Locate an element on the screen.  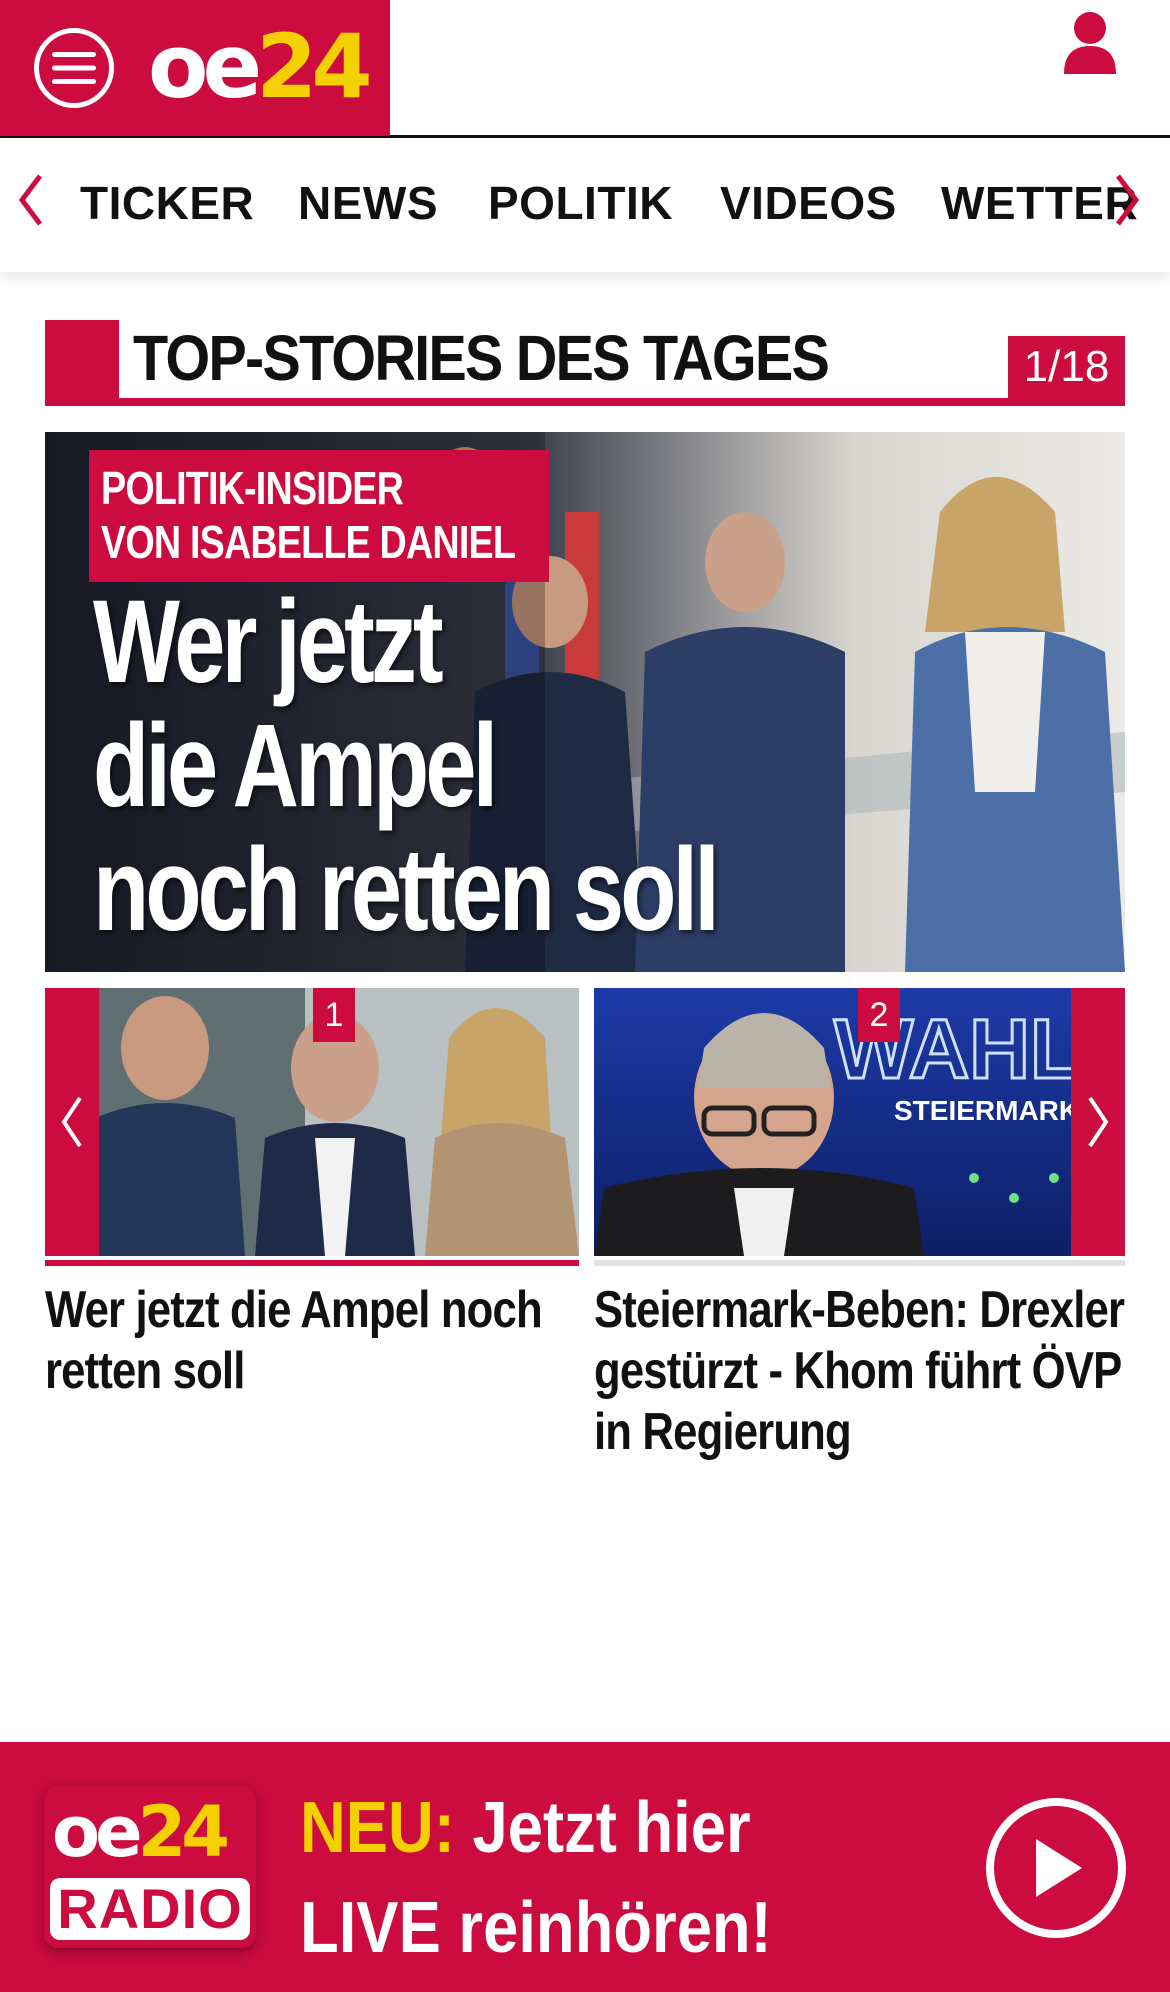
radio-logo-label: RADIO is located at coordinates (150, 1909).